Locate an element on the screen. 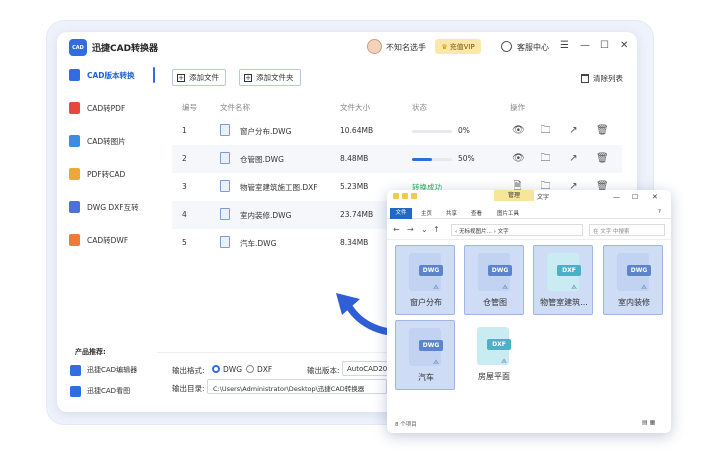 The image size is (718, 458). view-mode-icons: ▤ ▦ is located at coordinates (648, 422).